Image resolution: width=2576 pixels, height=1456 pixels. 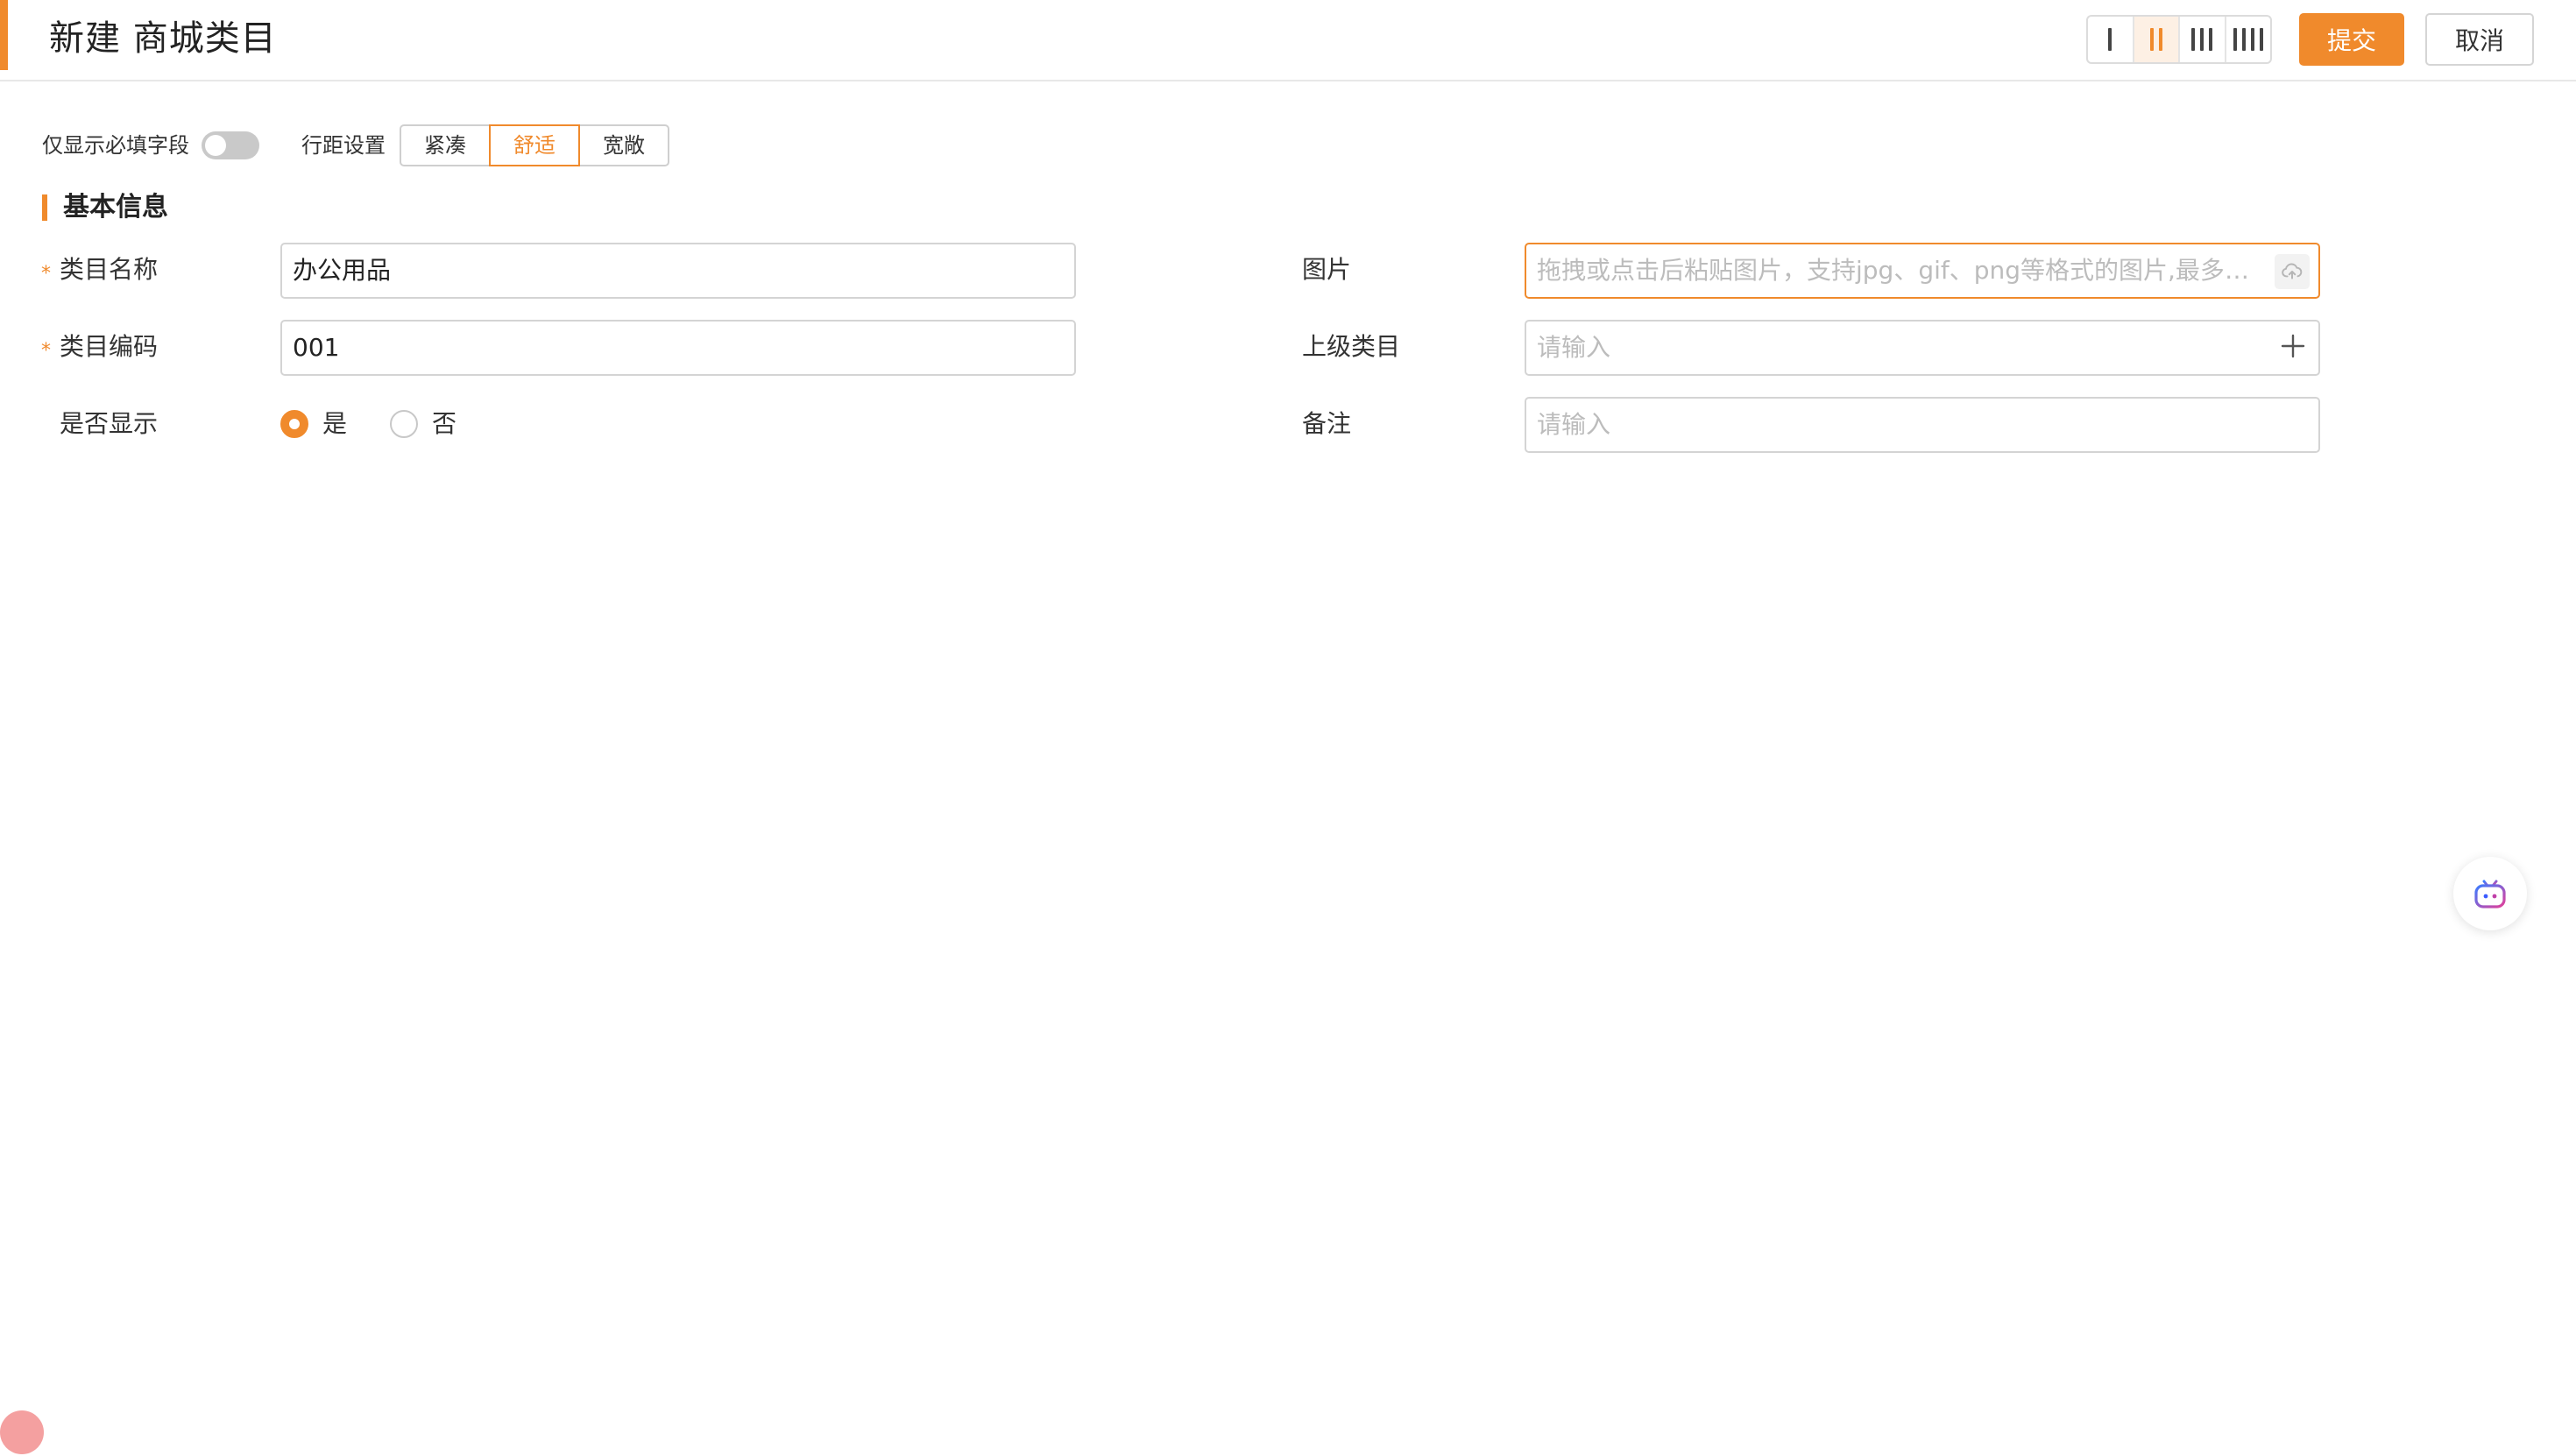 I want to click on remark-label: 备注, so click(x=1327, y=423).